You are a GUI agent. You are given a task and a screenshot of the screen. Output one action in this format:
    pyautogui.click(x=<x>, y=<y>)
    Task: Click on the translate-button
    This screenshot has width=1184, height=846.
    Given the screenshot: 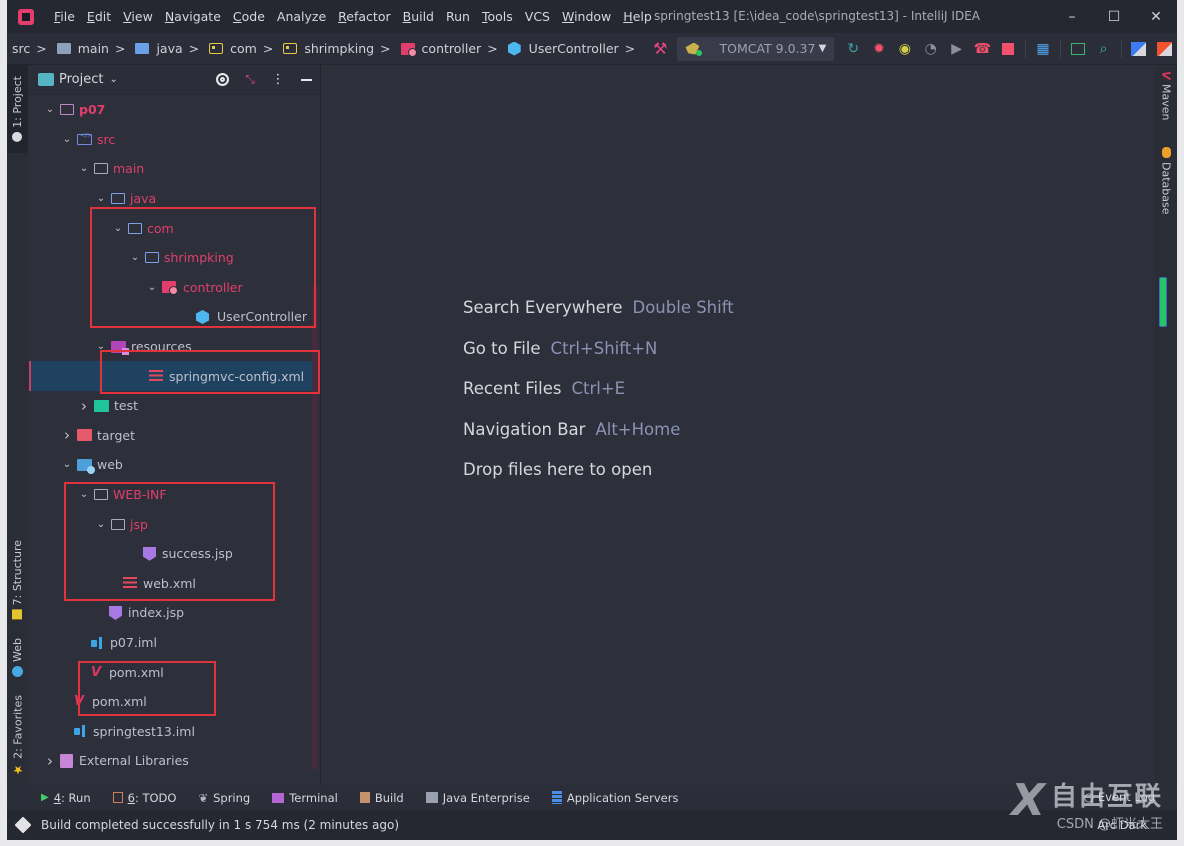 What is the action you would take?
    pyautogui.click(x=1138, y=49)
    